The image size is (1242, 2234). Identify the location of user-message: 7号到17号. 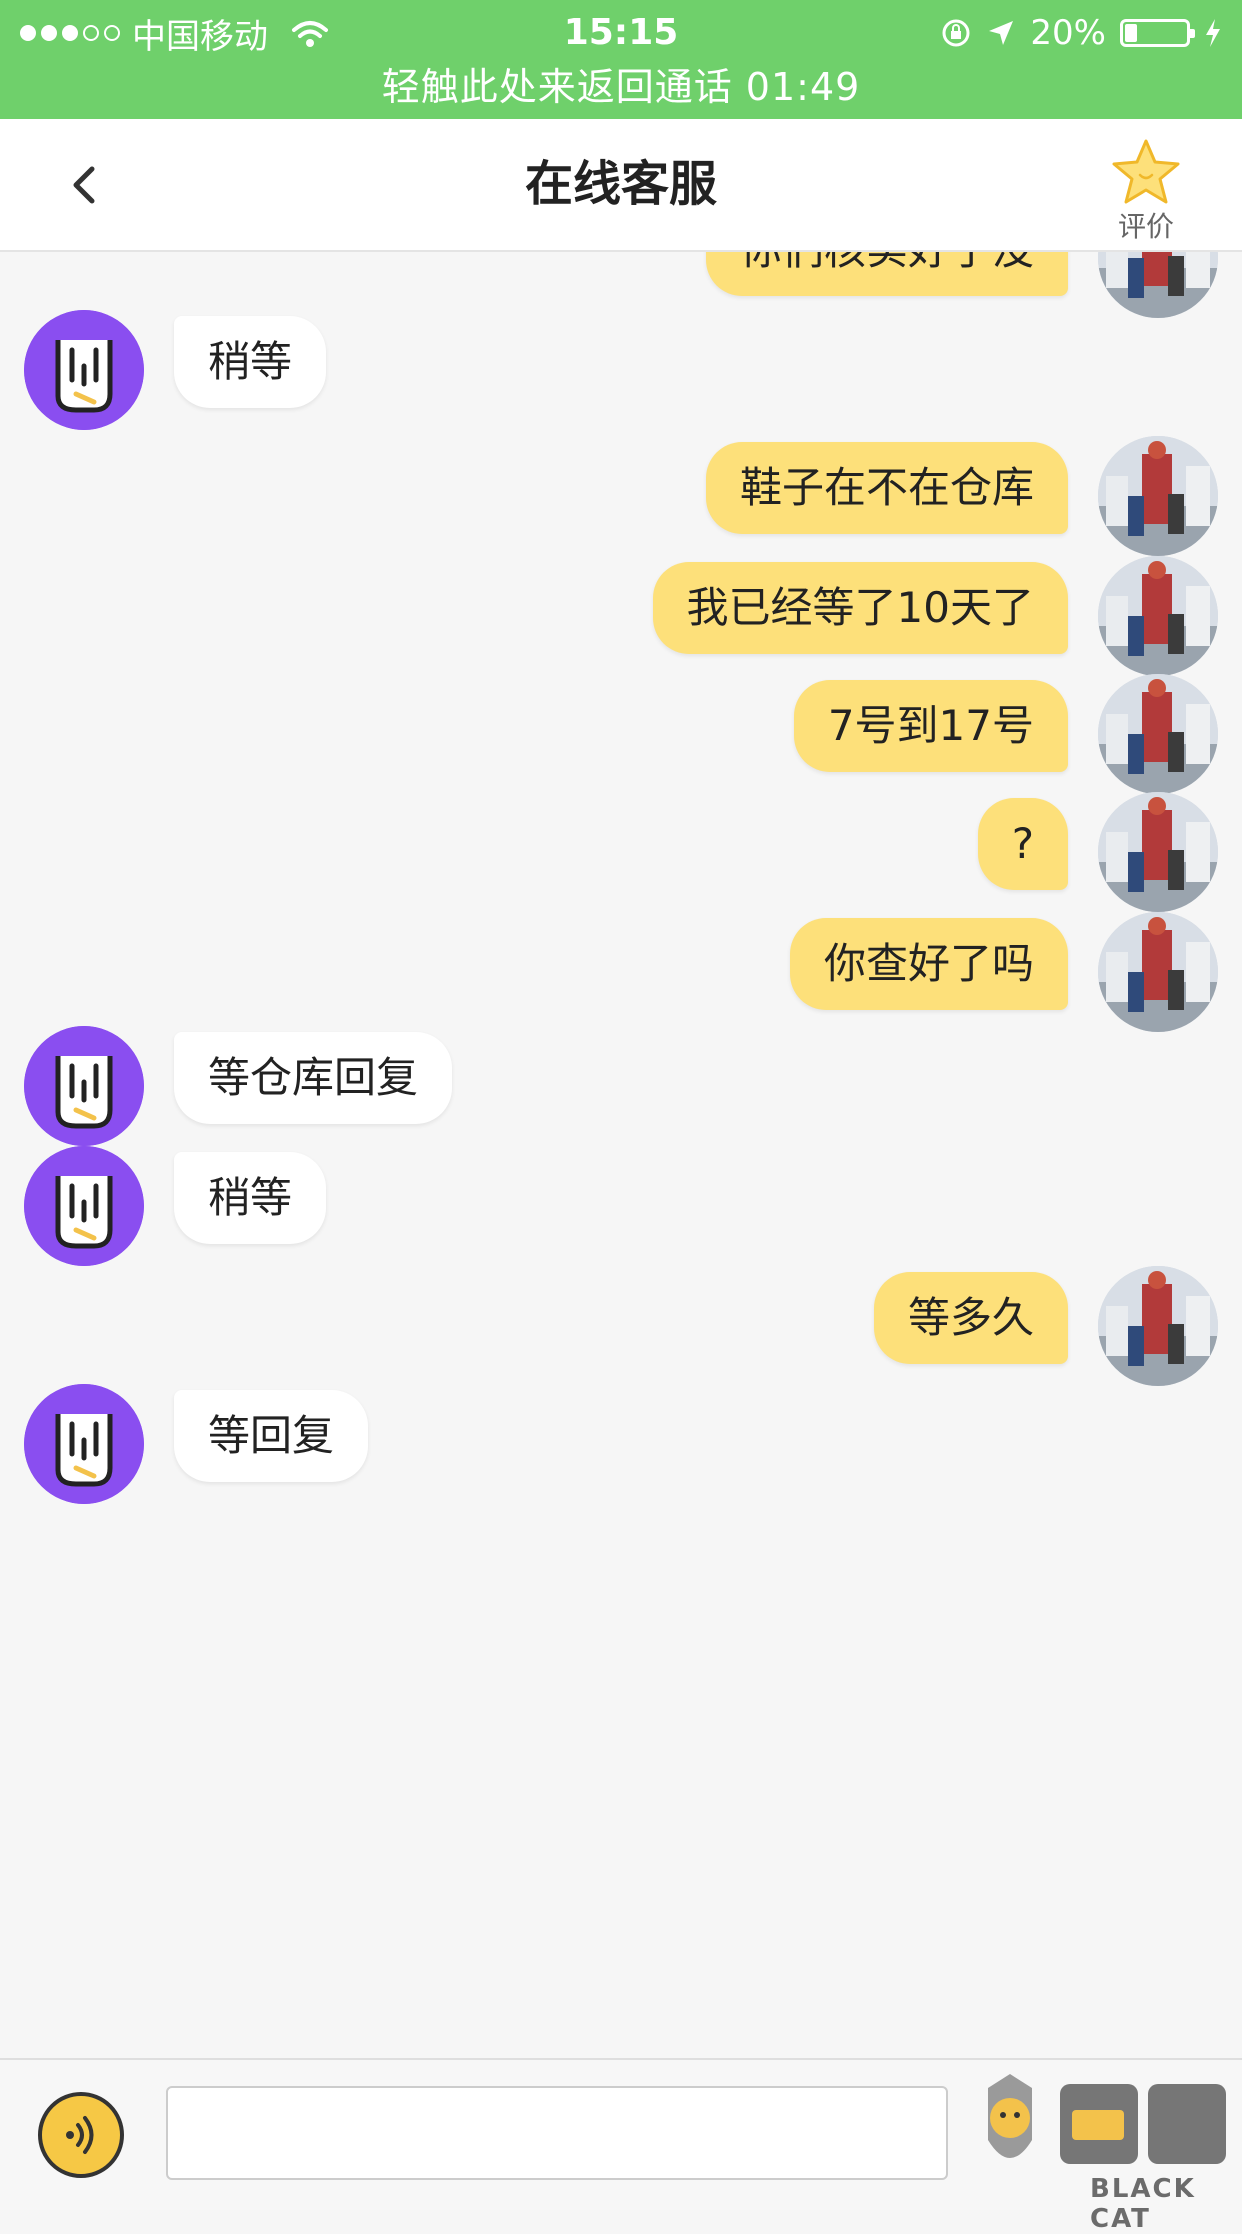
(621, 730).